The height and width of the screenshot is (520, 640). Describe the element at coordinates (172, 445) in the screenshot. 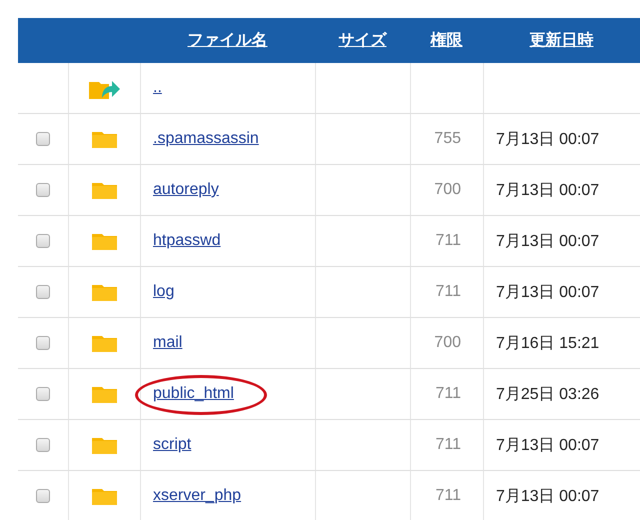

I see `folder-name-link: script` at that location.